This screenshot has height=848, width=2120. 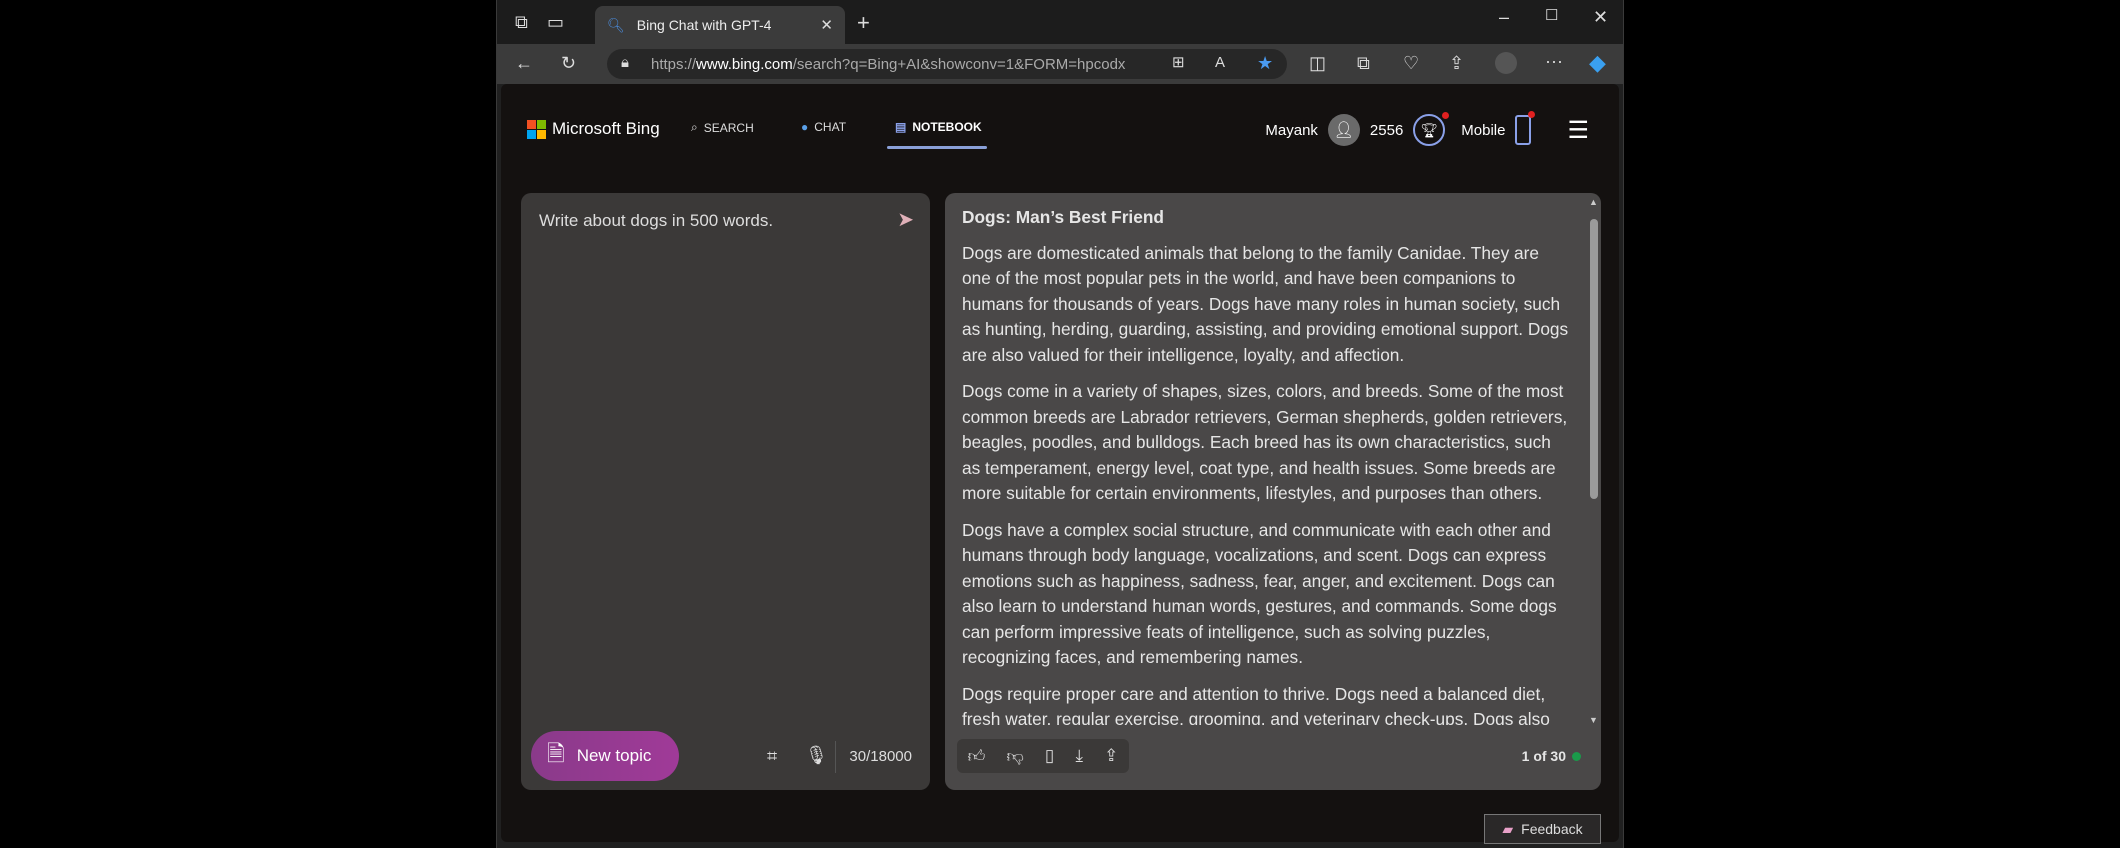 What do you see at coordinates (1060, 22) in the screenshot?
I see `tab-bar: ⧉ ▭ 🔍︎ Bing Chat with GPT-4 ✕ + – ☐ ✕` at bounding box center [1060, 22].